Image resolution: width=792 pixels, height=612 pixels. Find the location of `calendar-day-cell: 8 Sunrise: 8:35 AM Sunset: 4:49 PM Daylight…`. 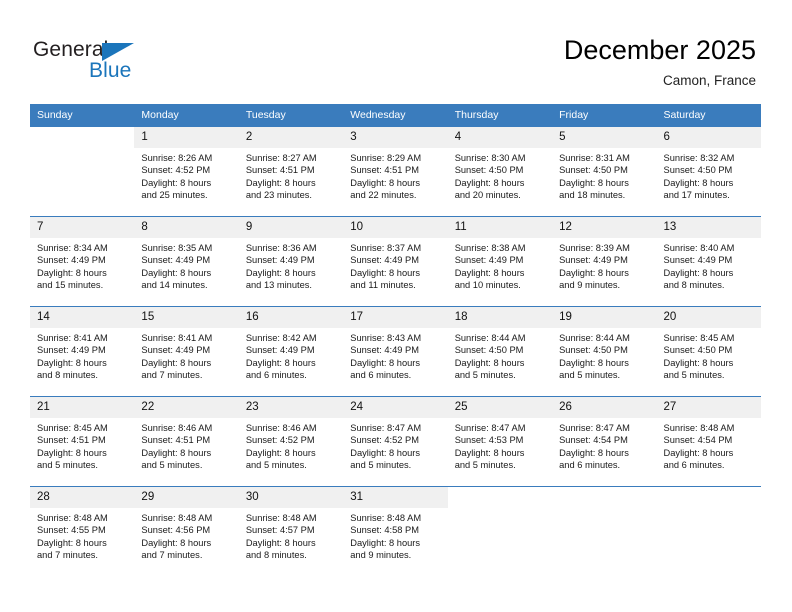

calendar-day-cell: 8 Sunrise: 8:35 AM Sunset: 4:49 PM Daylight… is located at coordinates (186, 261).